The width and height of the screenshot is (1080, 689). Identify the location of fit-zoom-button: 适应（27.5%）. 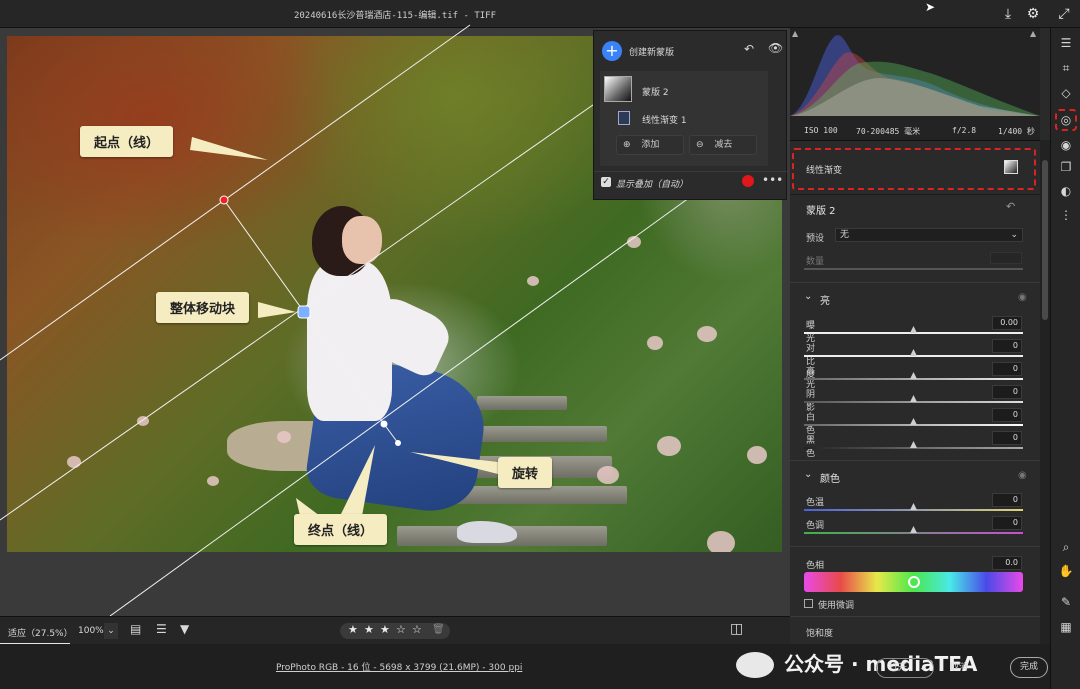
(40, 632).